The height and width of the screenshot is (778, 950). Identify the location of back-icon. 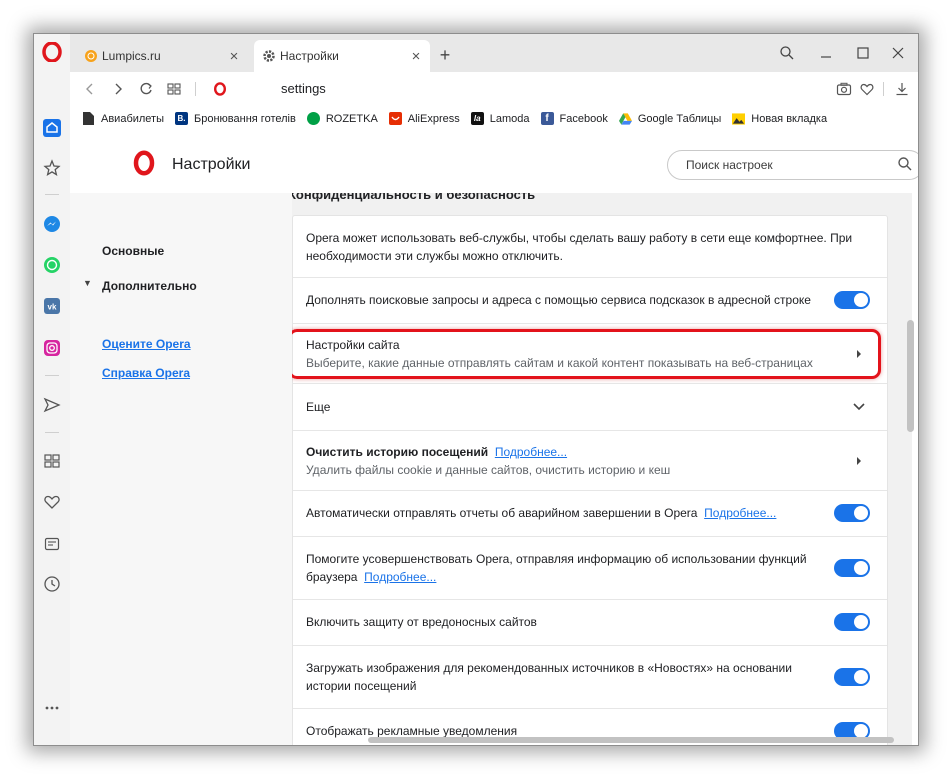
(90, 89).